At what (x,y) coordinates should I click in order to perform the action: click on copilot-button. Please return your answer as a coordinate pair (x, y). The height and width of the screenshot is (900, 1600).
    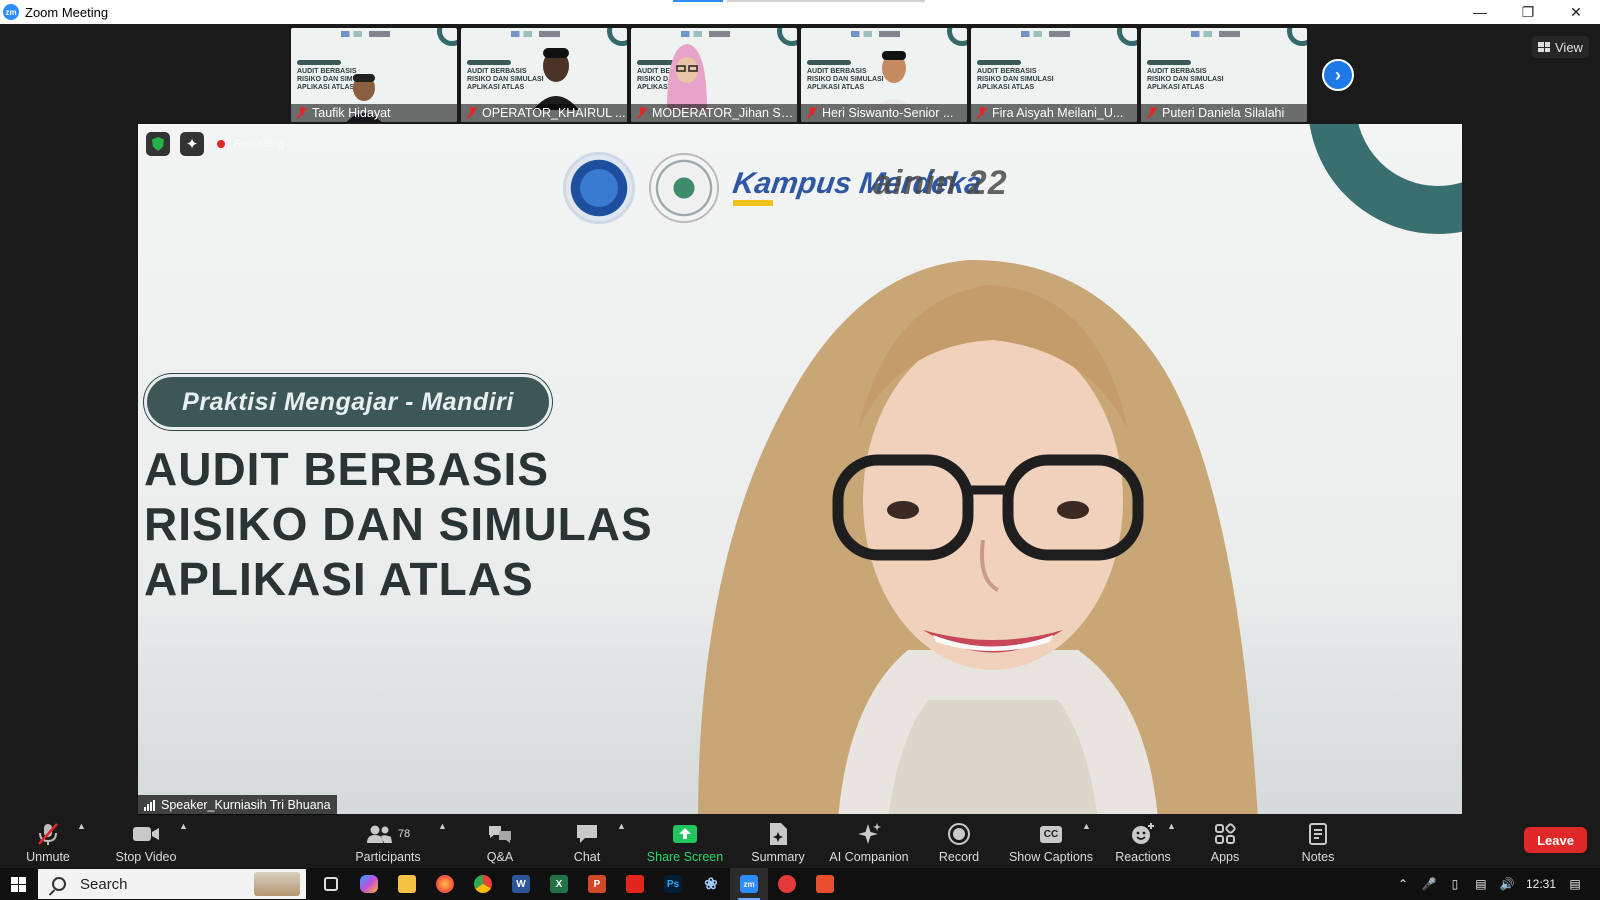
    Looking at the image, I should click on (369, 884).